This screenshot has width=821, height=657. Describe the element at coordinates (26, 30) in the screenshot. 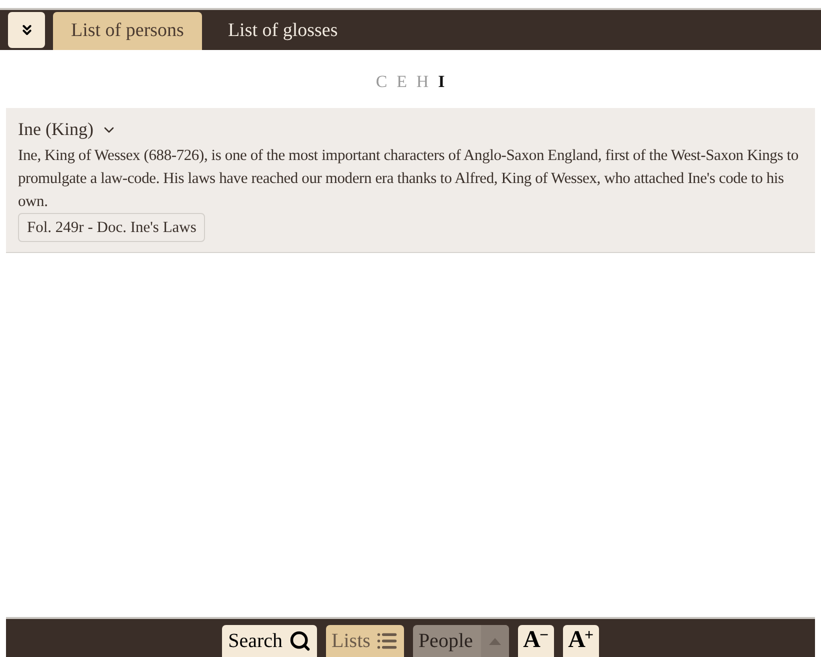

I see `collapse-button` at that location.